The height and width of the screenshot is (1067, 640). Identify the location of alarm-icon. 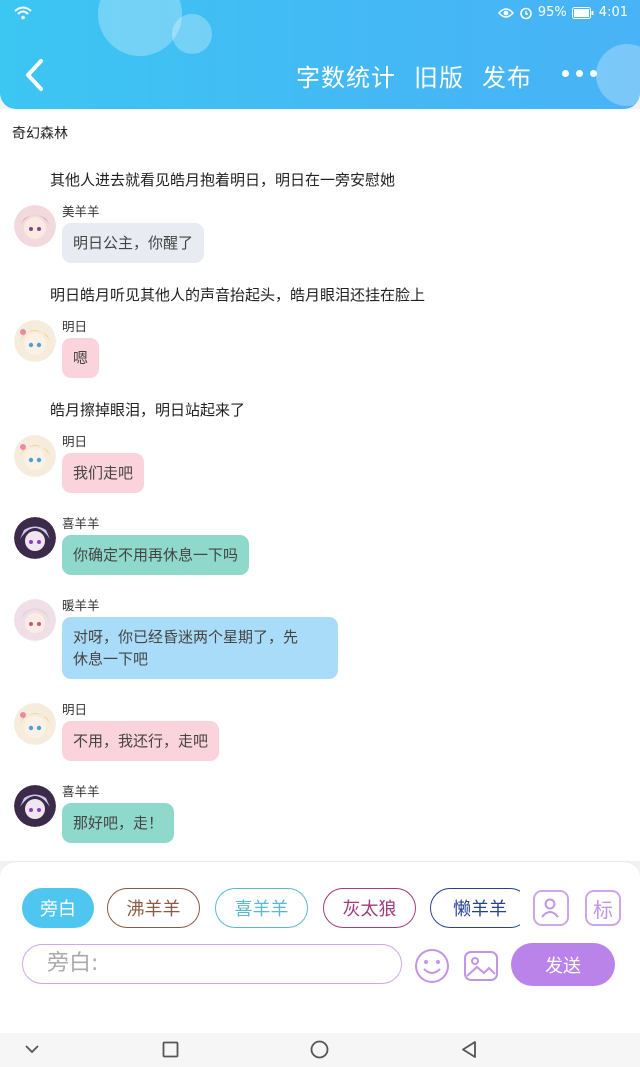
(526, 13).